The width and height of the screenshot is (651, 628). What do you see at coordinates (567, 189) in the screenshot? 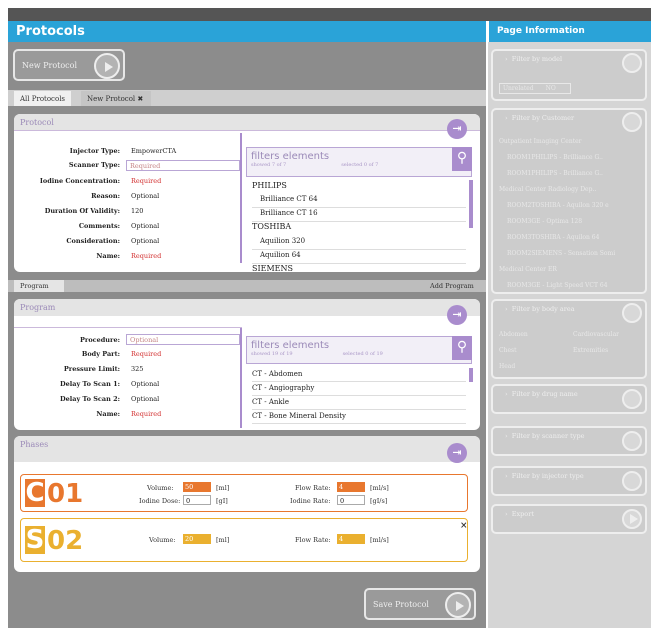
I see `customer-list-item: Medical Center Radiology Dep..` at bounding box center [567, 189].